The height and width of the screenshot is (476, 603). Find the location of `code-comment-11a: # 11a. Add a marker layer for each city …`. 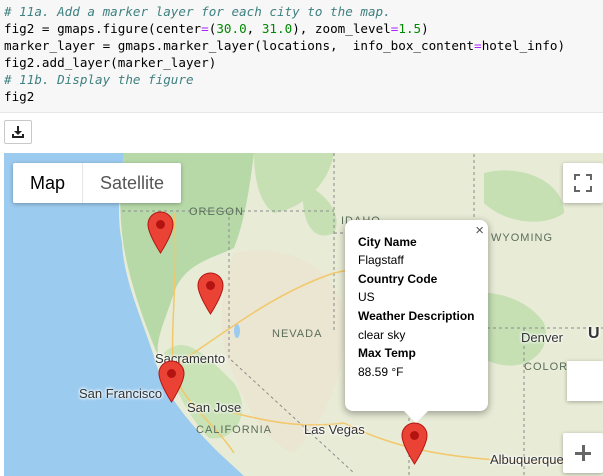

code-comment-11a: # 11a. Add a marker layer for each city … is located at coordinates (197, 11).